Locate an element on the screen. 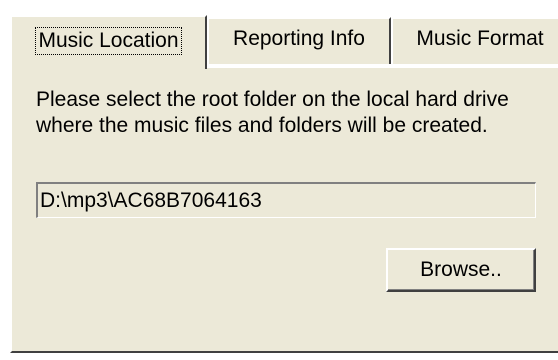 The width and height of the screenshot is (558, 360). tab-reporting-info-label: Reporting Info is located at coordinates (299, 38).